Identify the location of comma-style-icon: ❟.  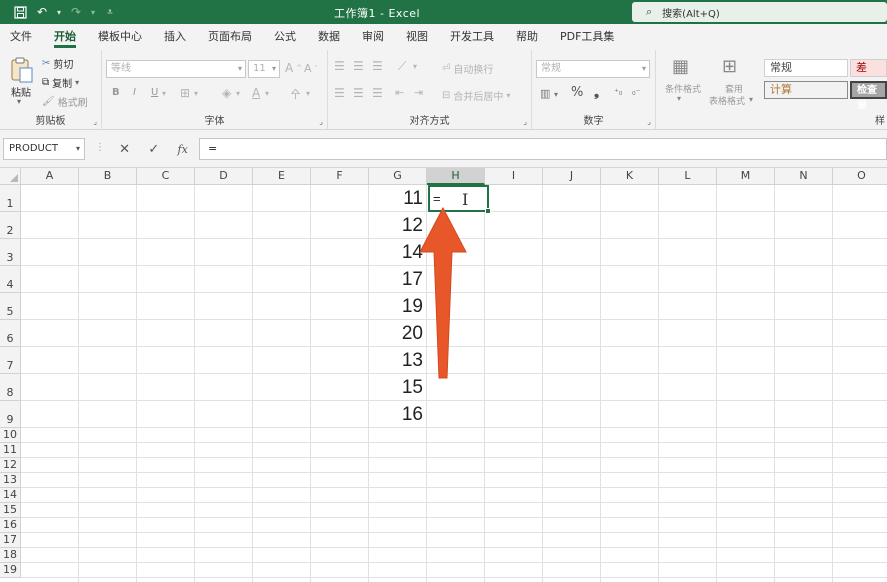
(596, 92).